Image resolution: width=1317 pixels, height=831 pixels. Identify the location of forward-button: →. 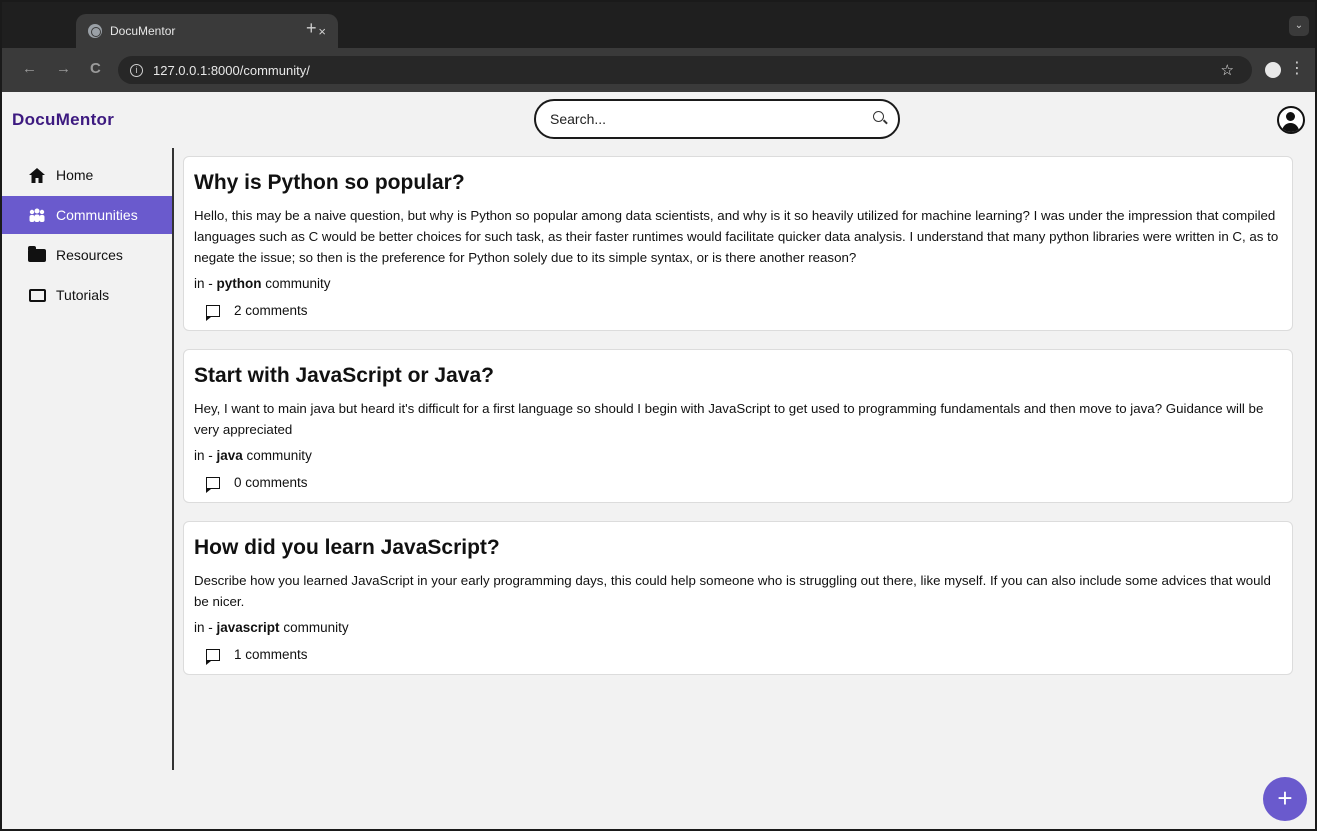
(63, 68).